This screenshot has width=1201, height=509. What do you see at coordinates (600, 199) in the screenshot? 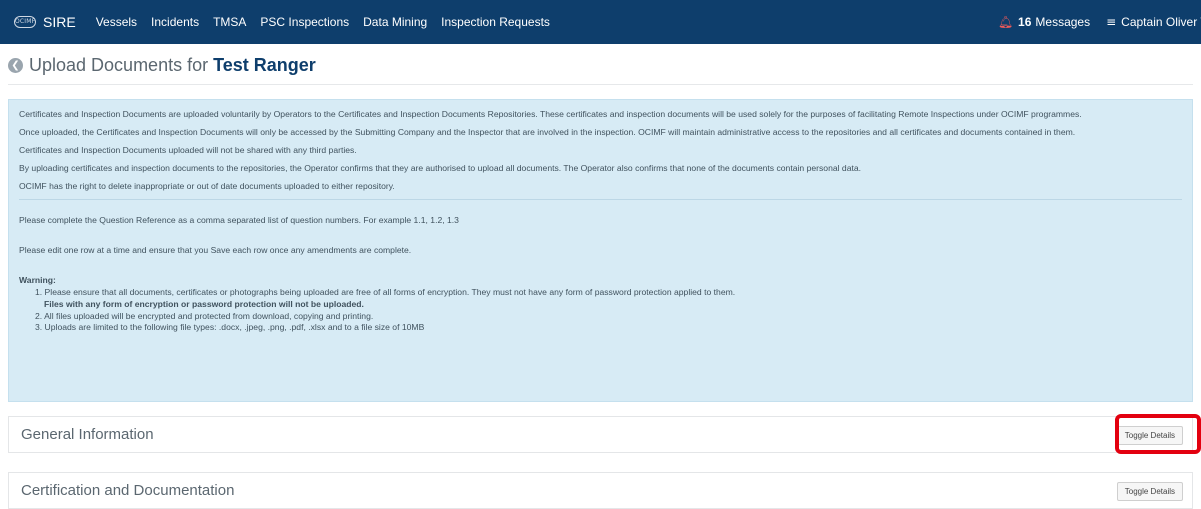
I see `info-divider` at bounding box center [600, 199].